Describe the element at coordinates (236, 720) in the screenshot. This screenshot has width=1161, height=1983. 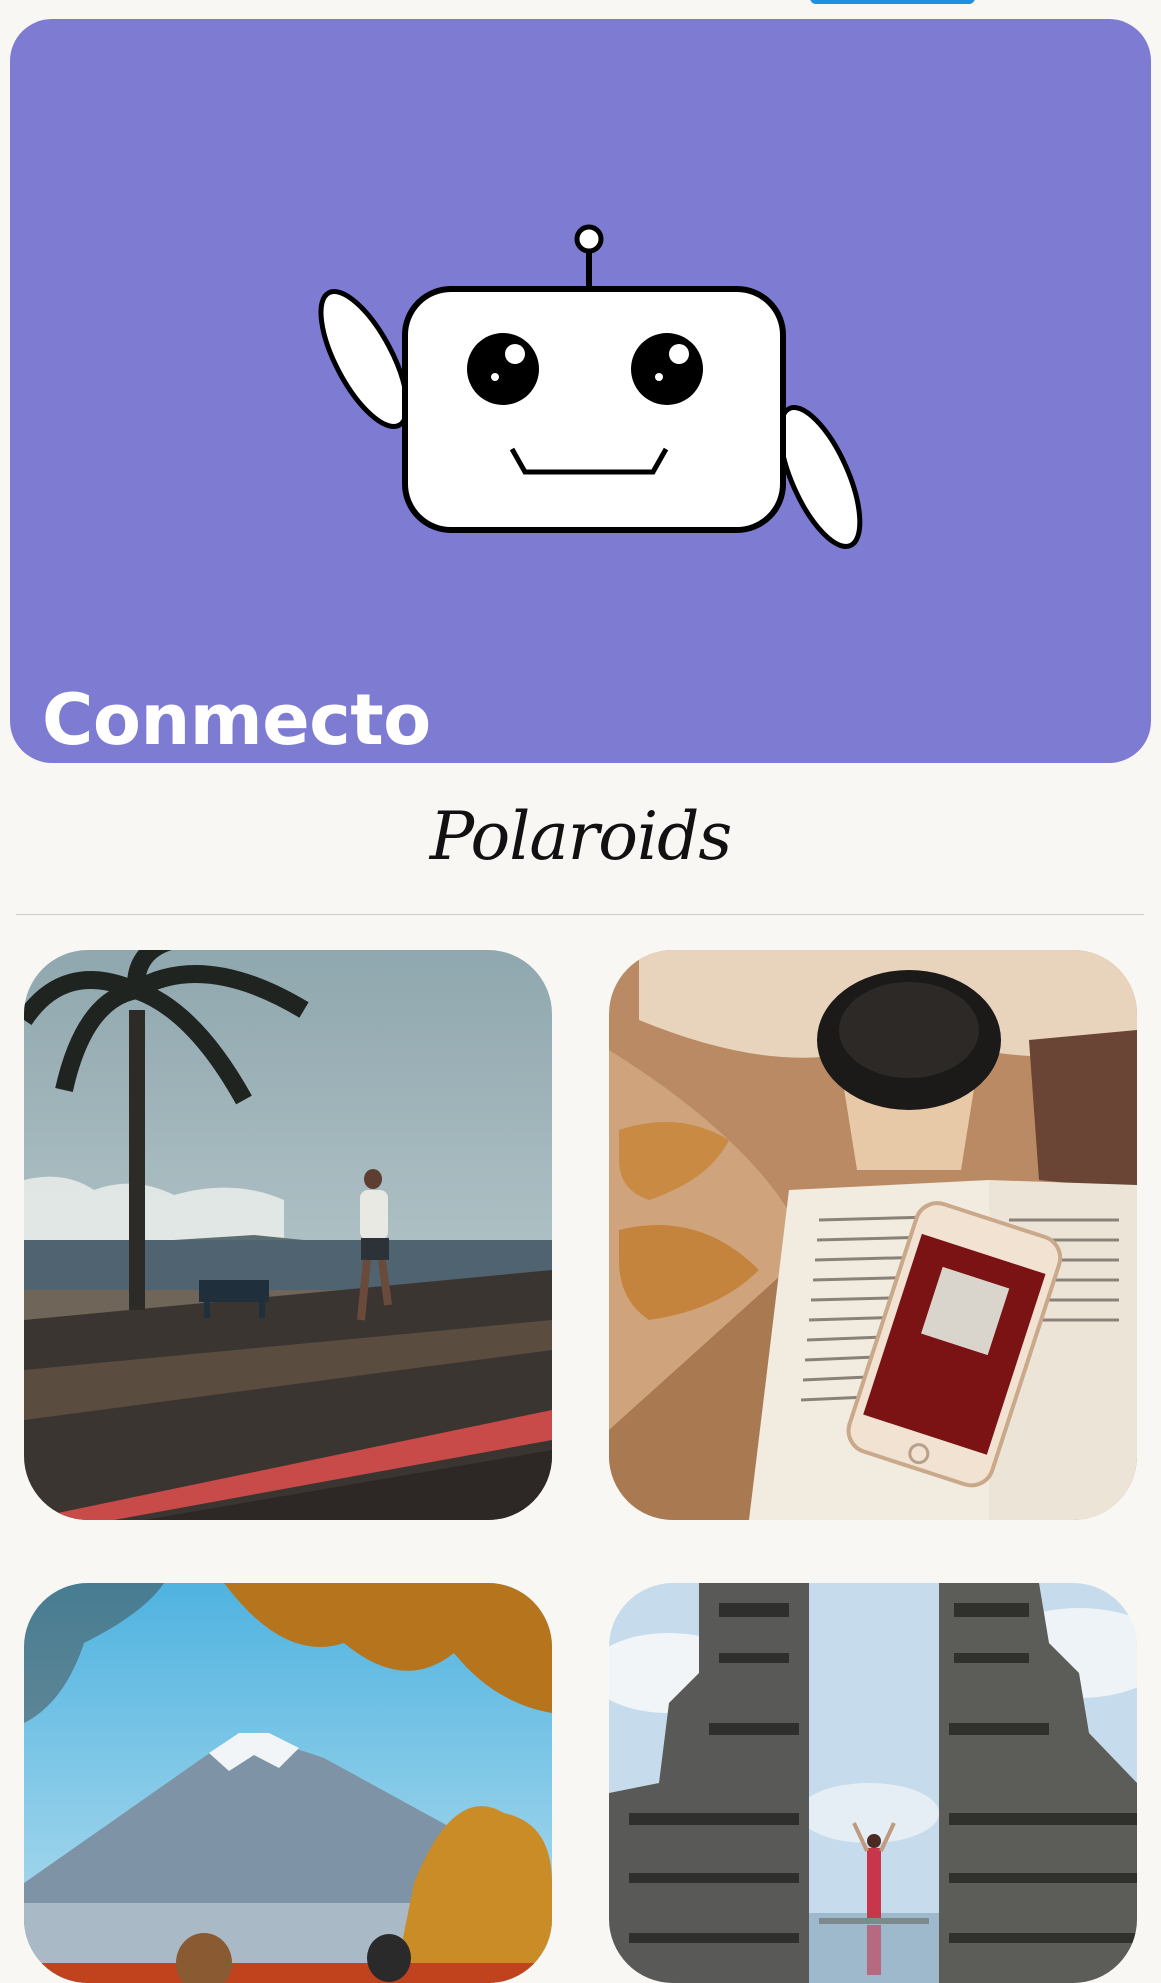
I see `hero-title: Conmecto` at that location.